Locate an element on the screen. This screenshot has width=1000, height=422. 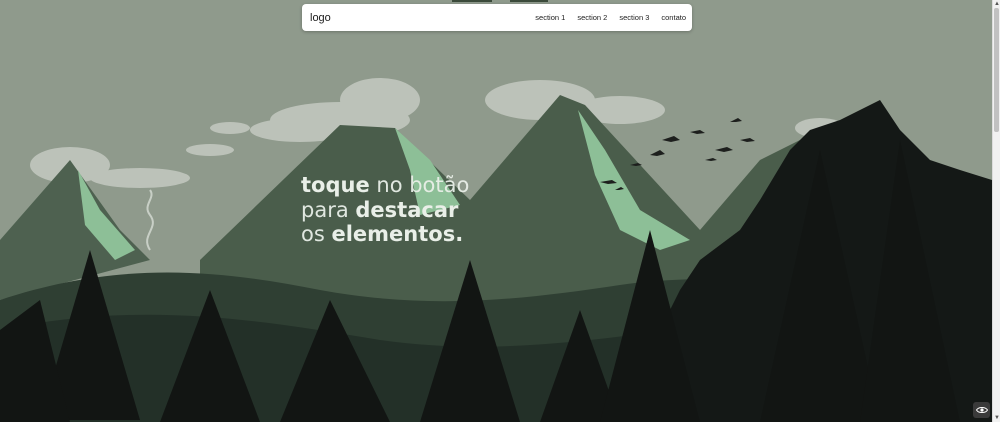
hero-light-no-botao: no botão is located at coordinates (419, 185).